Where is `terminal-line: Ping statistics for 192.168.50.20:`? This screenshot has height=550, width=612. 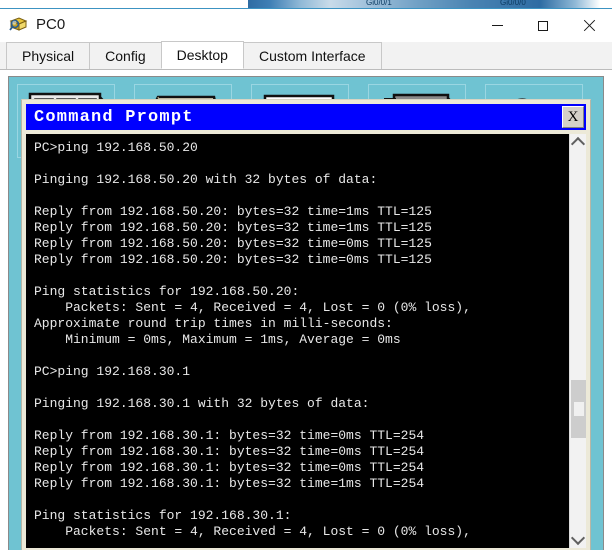 terminal-line: Ping statistics for 192.168.50.20: is located at coordinates (167, 291).